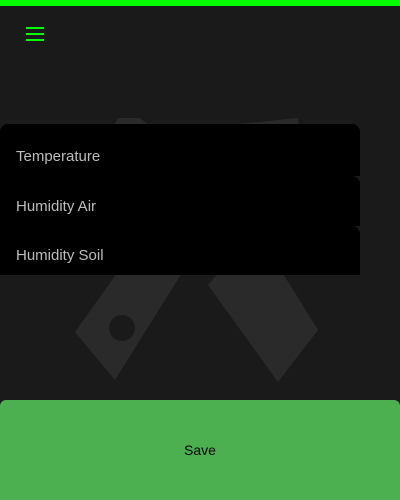 Image resolution: width=400 pixels, height=500 pixels. I want to click on menu-item-humidity-soil: Humidity Soil, so click(180, 250).